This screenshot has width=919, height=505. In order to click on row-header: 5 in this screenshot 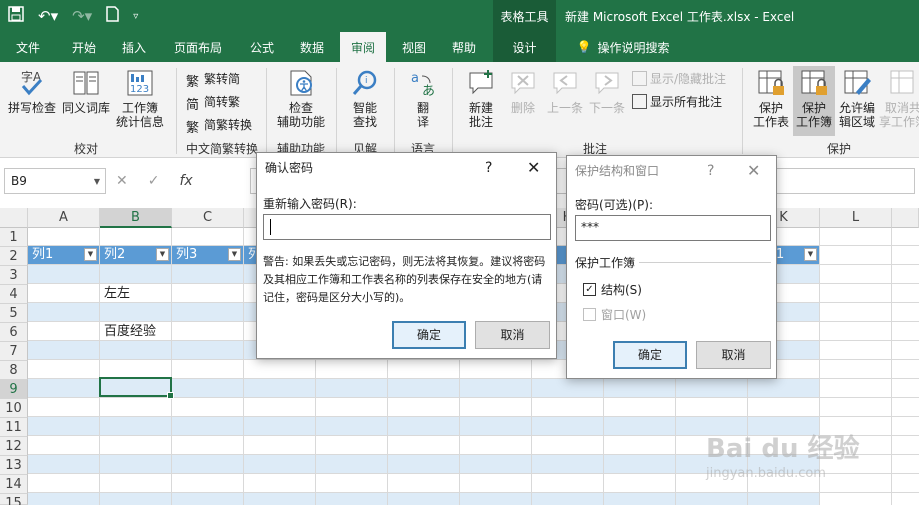, I will do `click(14, 313)`.